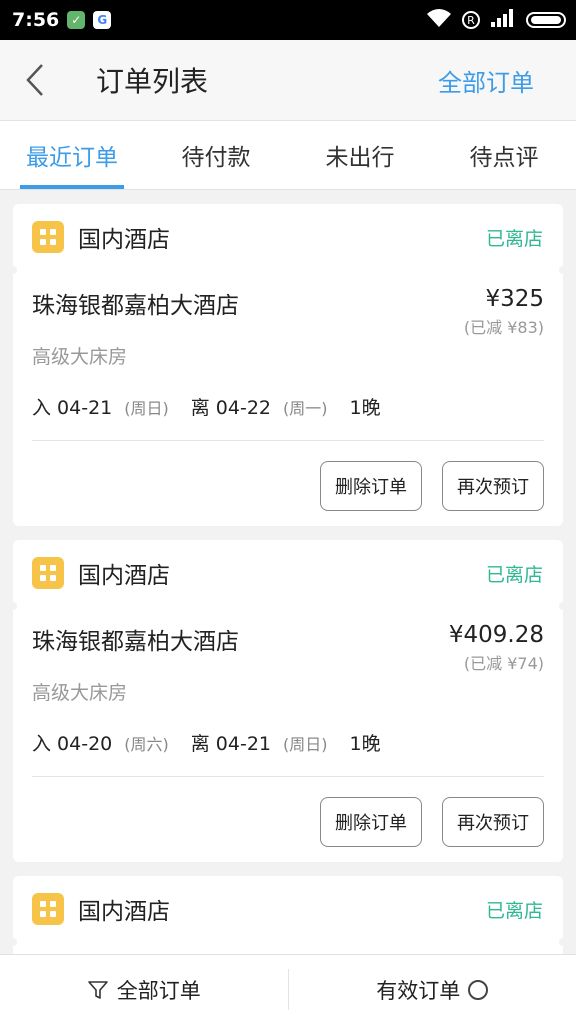 The image size is (576, 1024). I want to click on filter-all-orders-button: 全部订单, so click(144, 989).